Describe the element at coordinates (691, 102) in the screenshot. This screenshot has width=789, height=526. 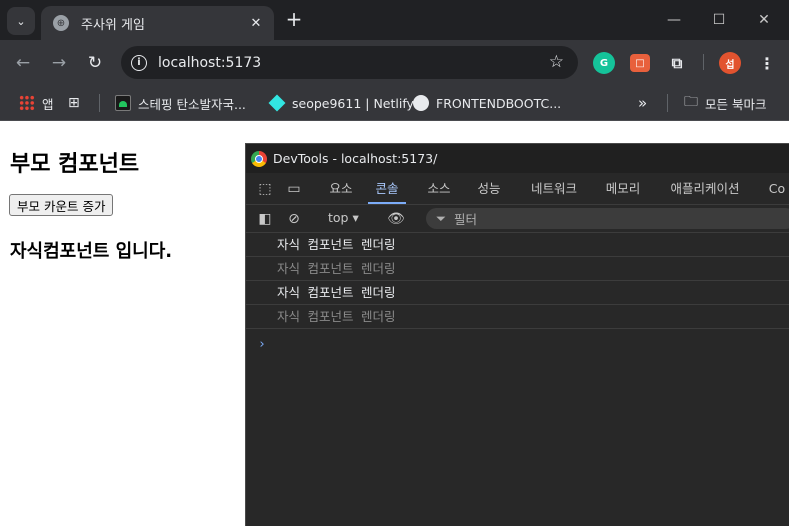
I see `folder-icon: 🗀` at that location.